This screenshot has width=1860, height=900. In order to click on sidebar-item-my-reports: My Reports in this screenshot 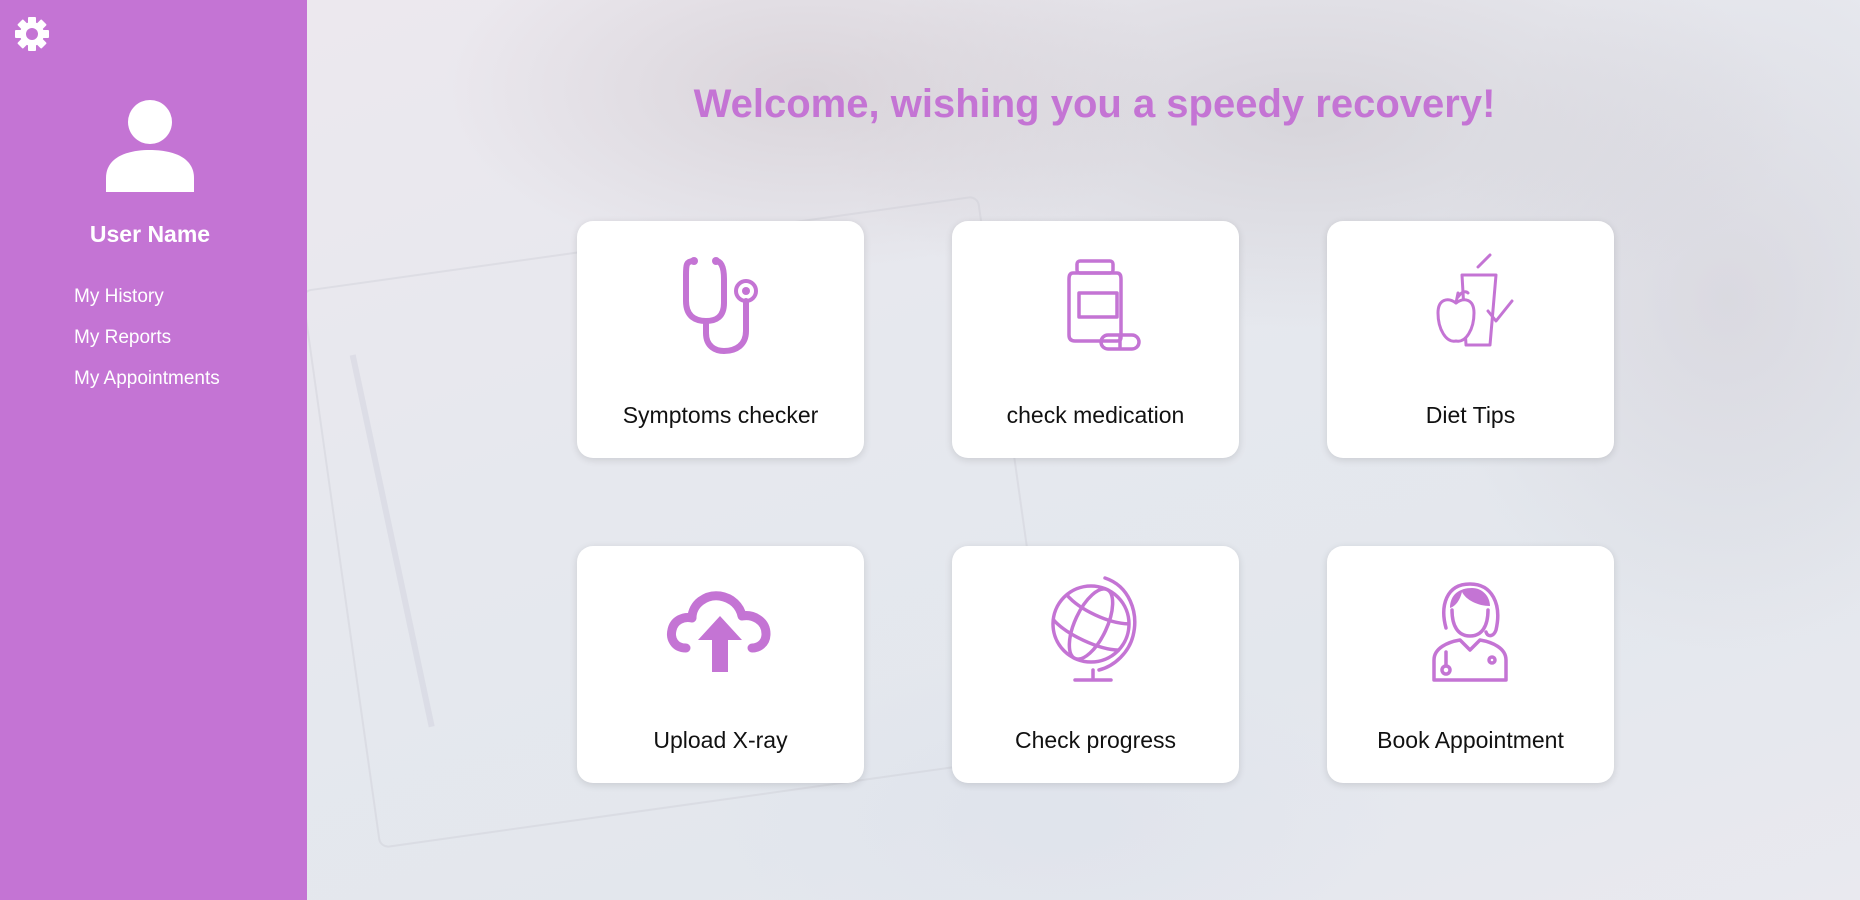, I will do `click(147, 345)`.